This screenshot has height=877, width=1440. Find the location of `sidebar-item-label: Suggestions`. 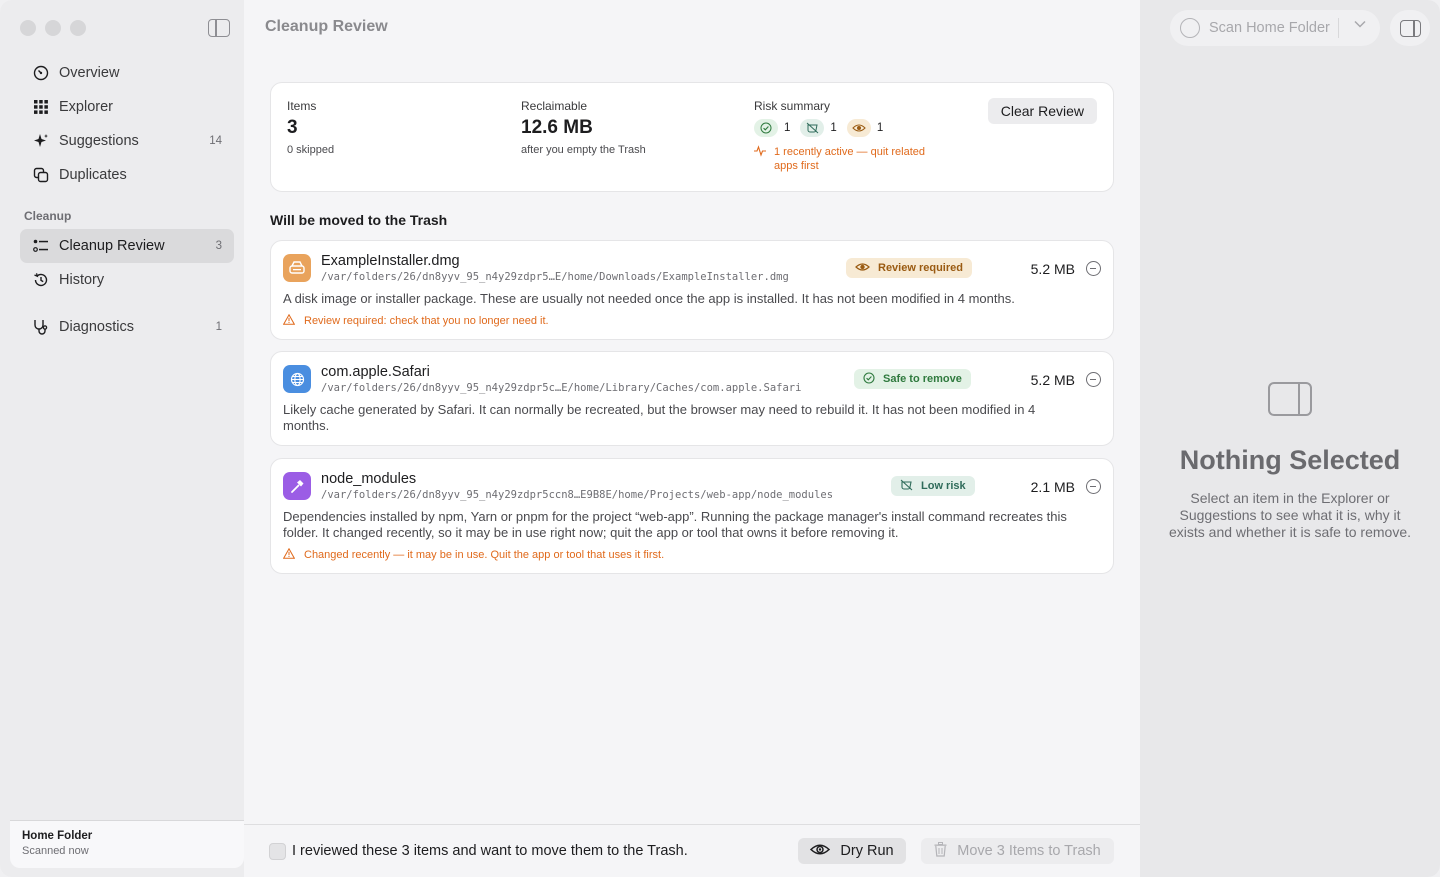

sidebar-item-label: Suggestions is located at coordinates (99, 141).